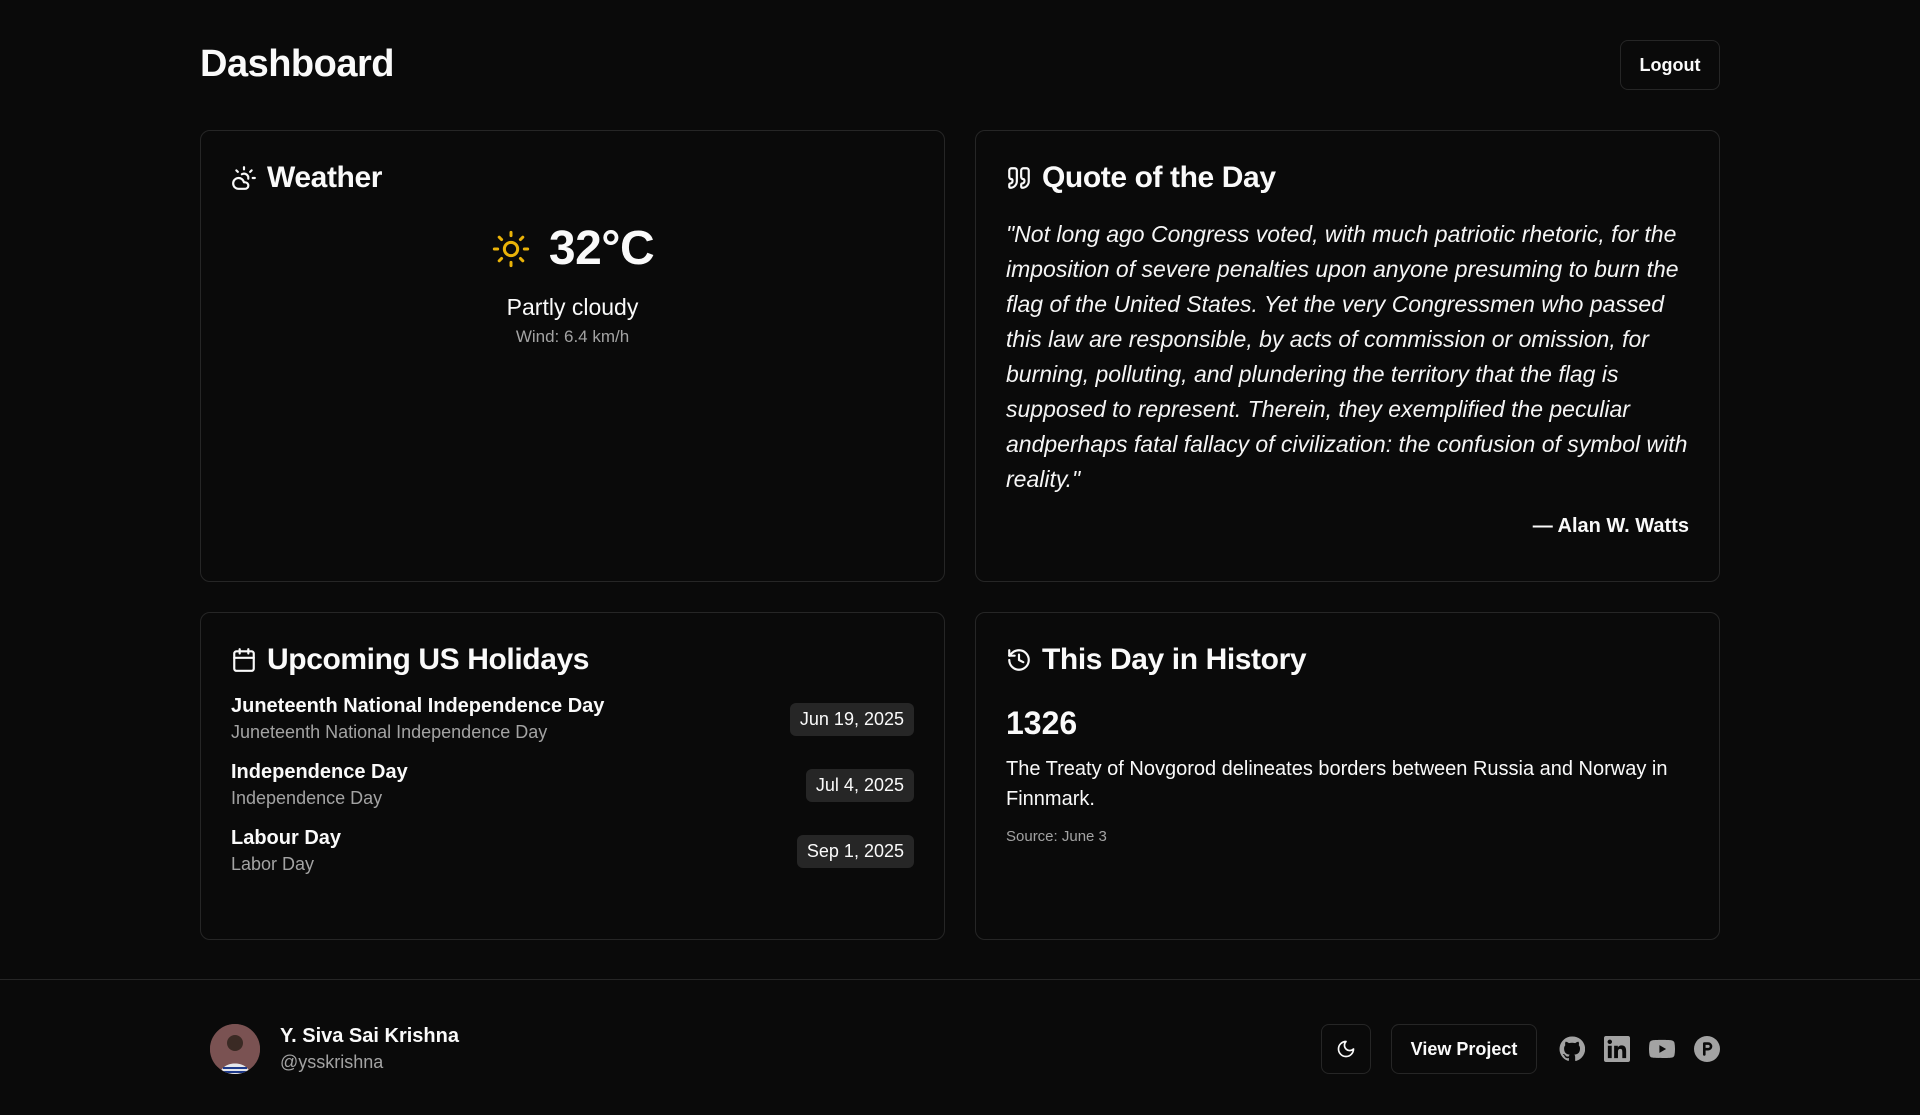  I want to click on history-title: This Day in History, so click(1174, 659).